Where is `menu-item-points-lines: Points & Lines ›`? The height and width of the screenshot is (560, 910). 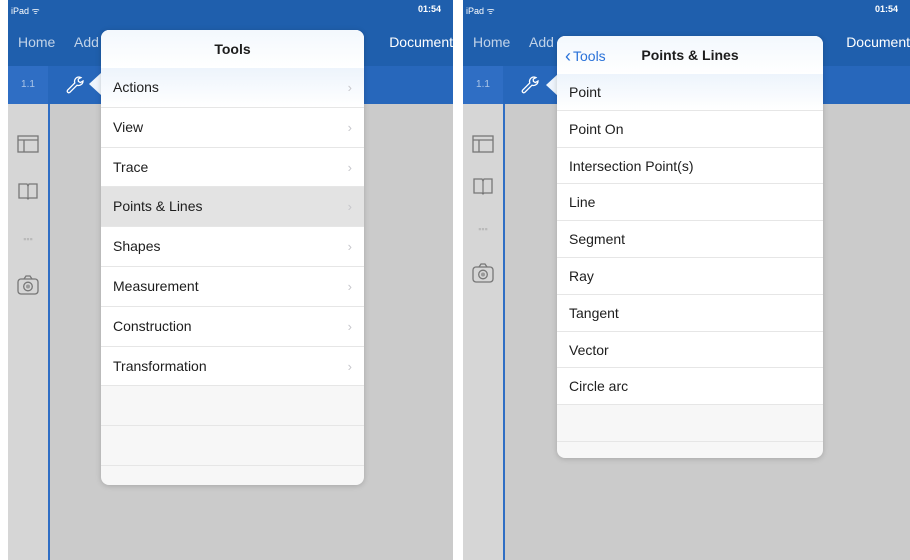
menu-item-points-lines: Points & Lines › is located at coordinates (232, 207).